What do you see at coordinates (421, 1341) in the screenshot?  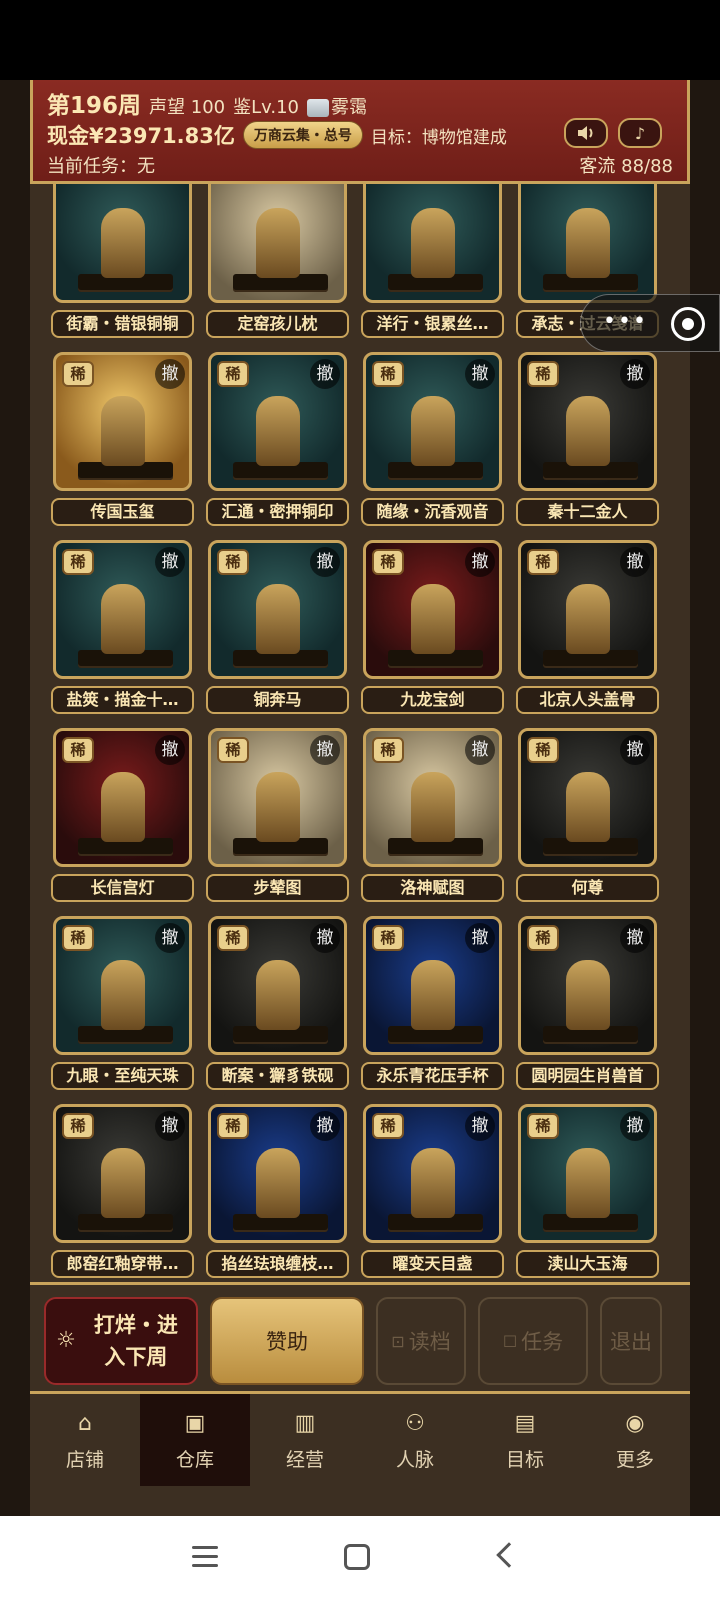 I see `load-button: ⊡ 读档` at bounding box center [421, 1341].